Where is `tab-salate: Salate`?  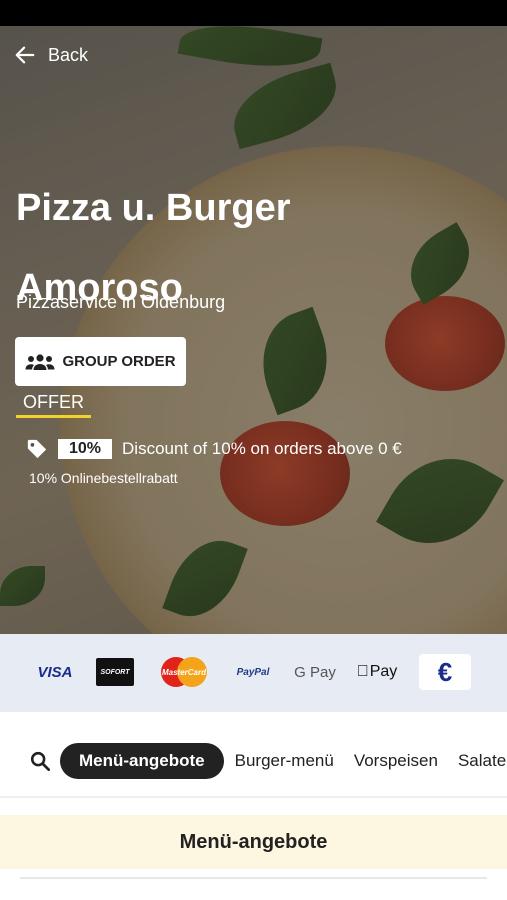 tab-salate: Salate is located at coordinates (477, 761).